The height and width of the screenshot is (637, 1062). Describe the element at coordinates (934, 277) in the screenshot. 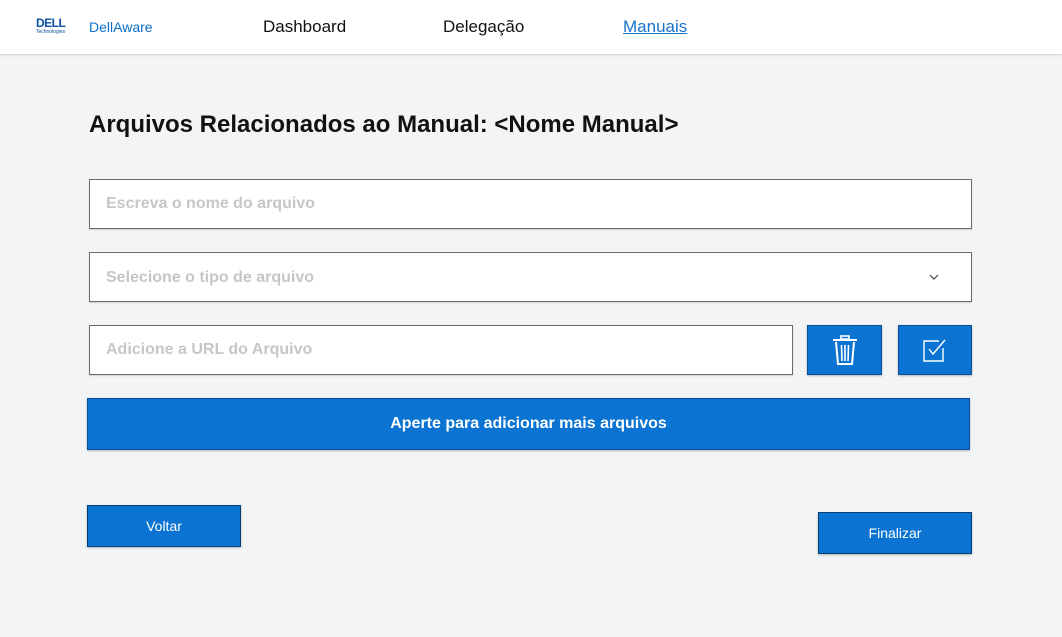

I see `chevron-down-icon` at that location.